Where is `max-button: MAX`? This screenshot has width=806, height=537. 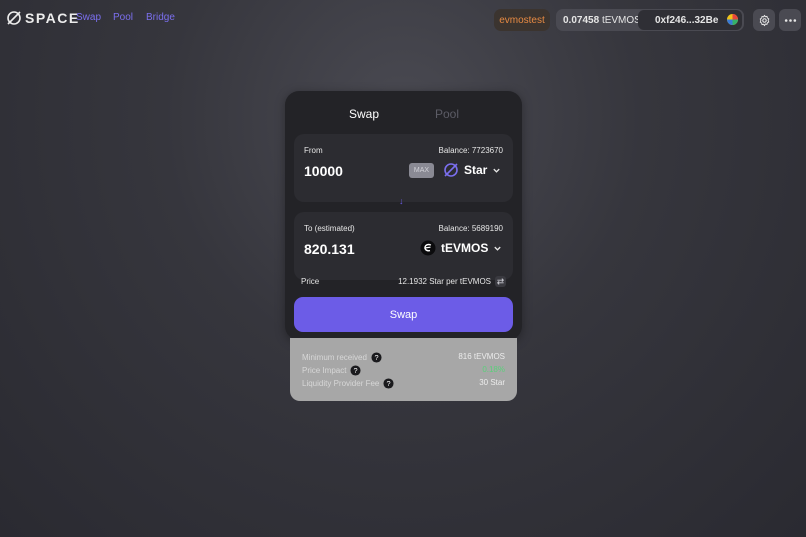 max-button: MAX is located at coordinates (421, 170).